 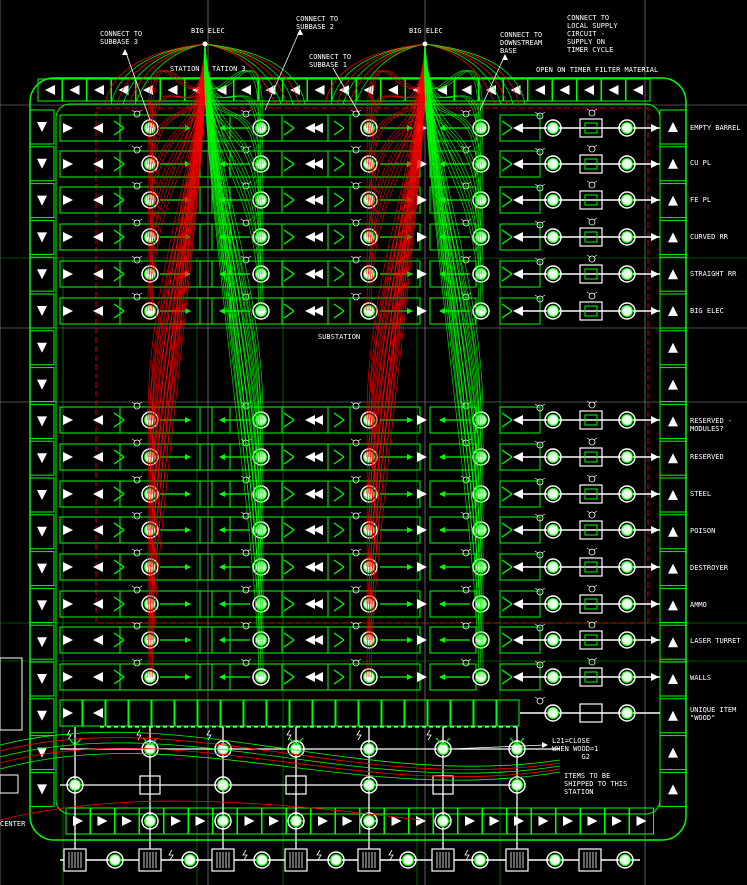 What do you see at coordinates (426, 31) in the screenshot?
I see `label-big-elec-2: BIG ELEC` at bounding box center [426, 31].